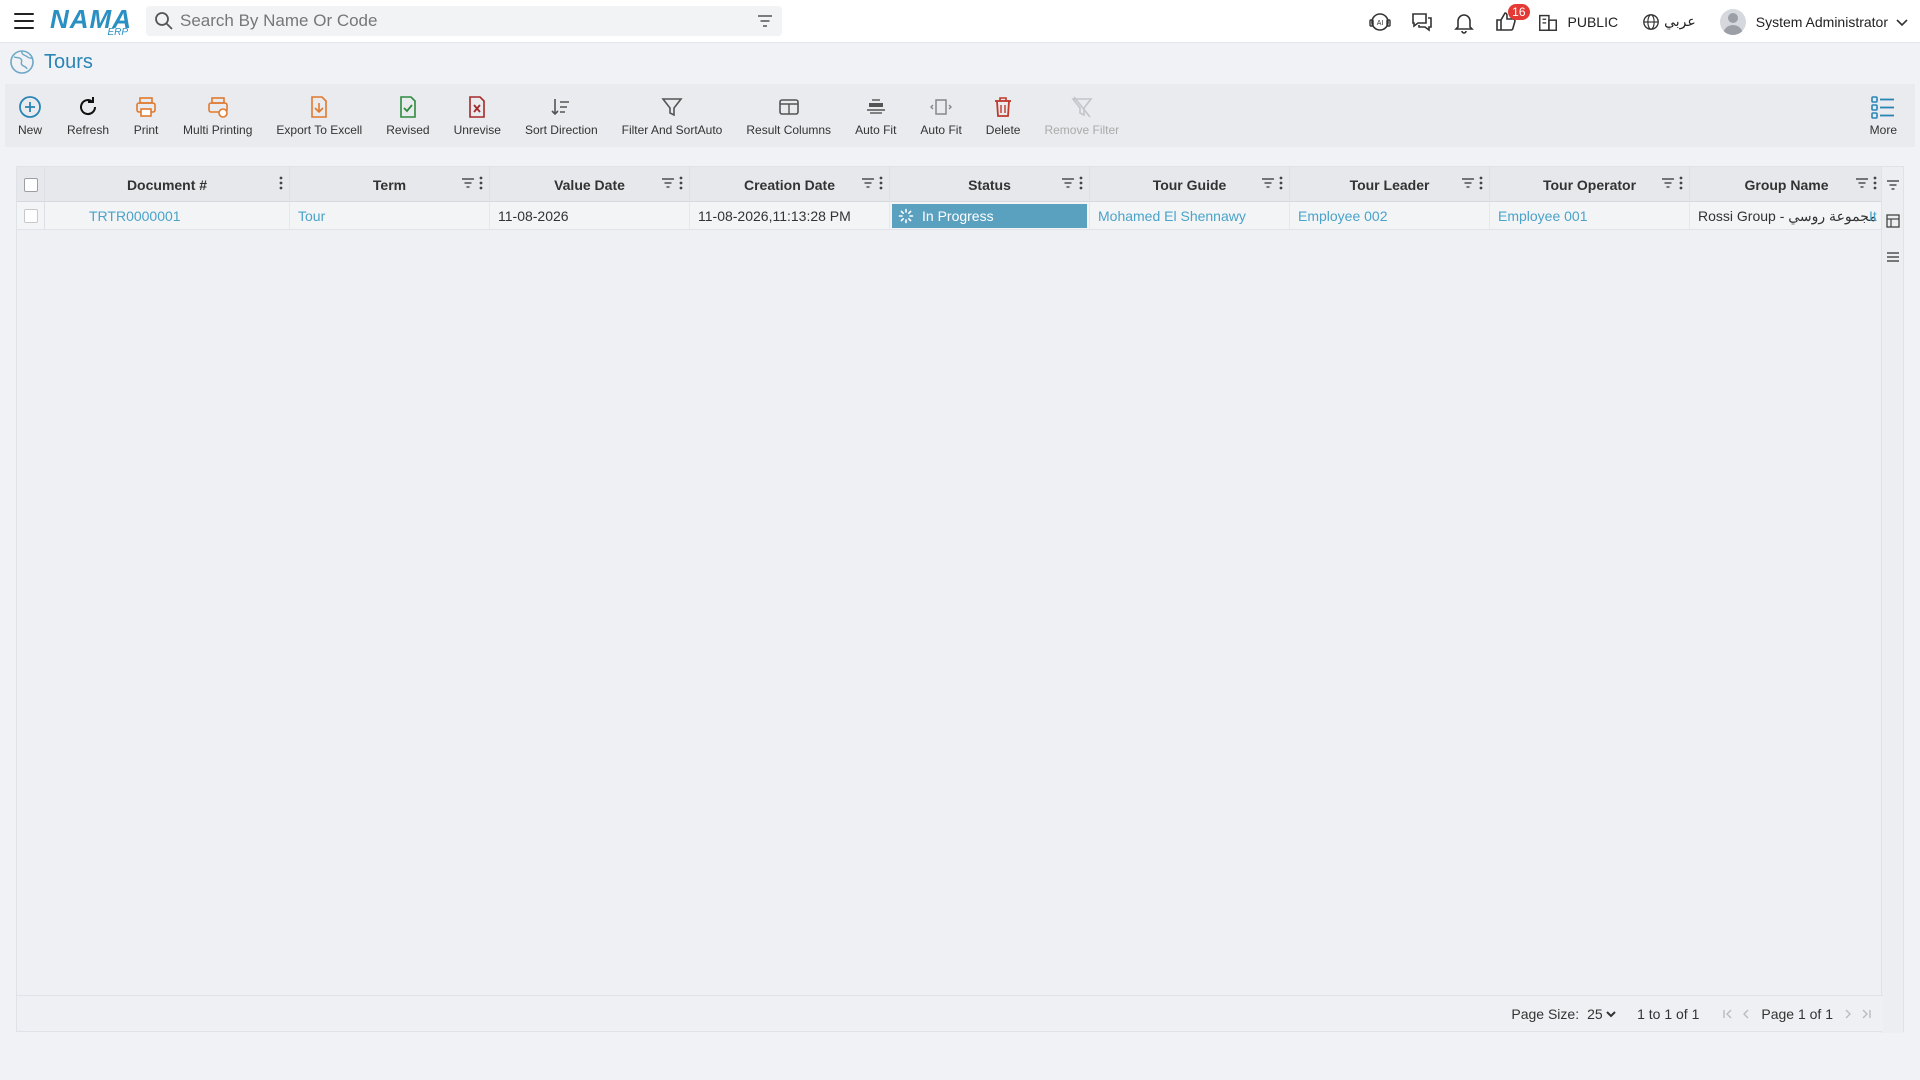  What do you see at coordinates (1728, 1014) in the screenshot?
I see `first-page-button` at bounding box center [1728, 1014].